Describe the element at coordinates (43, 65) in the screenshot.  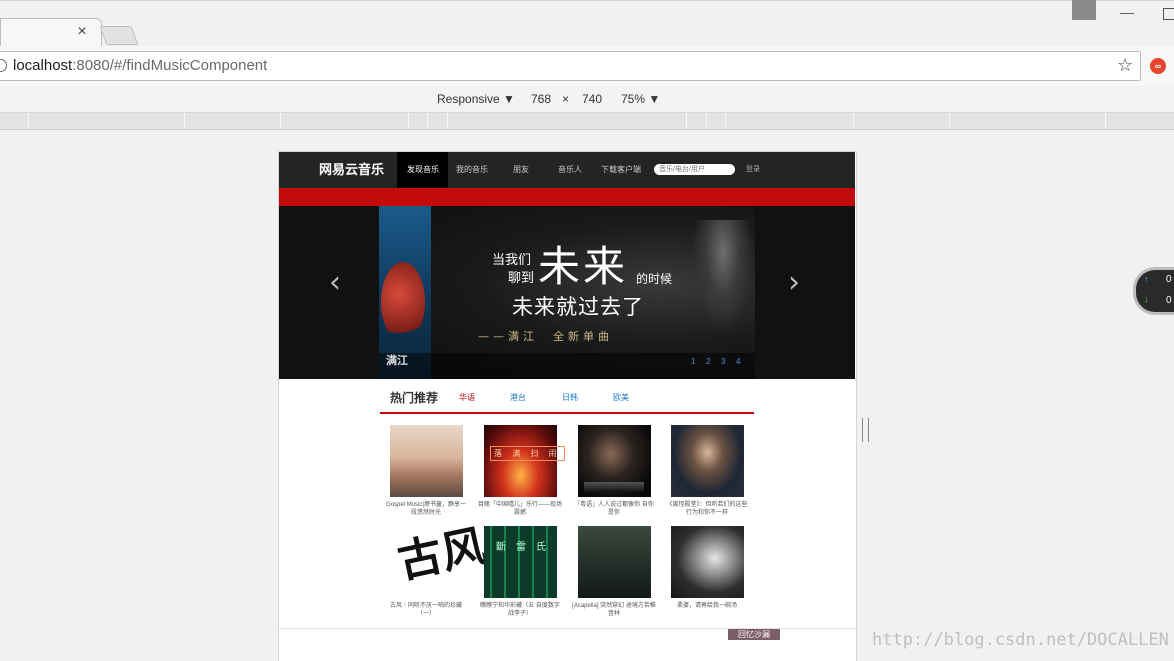
I see `url-host: localhost` at that location.